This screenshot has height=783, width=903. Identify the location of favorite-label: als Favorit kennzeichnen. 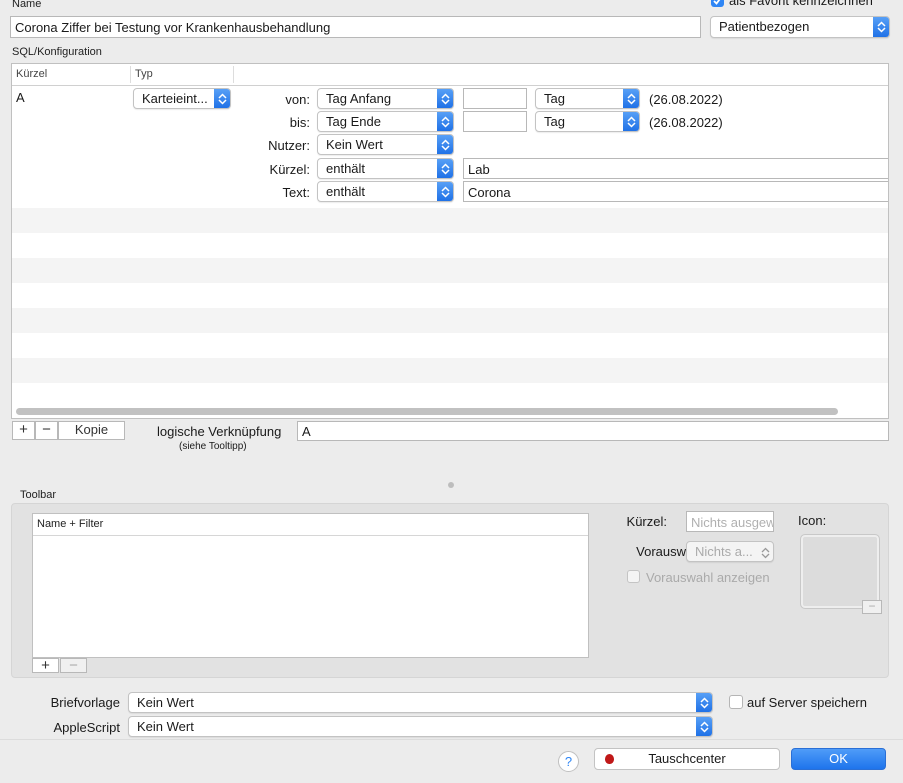
(801, 4).